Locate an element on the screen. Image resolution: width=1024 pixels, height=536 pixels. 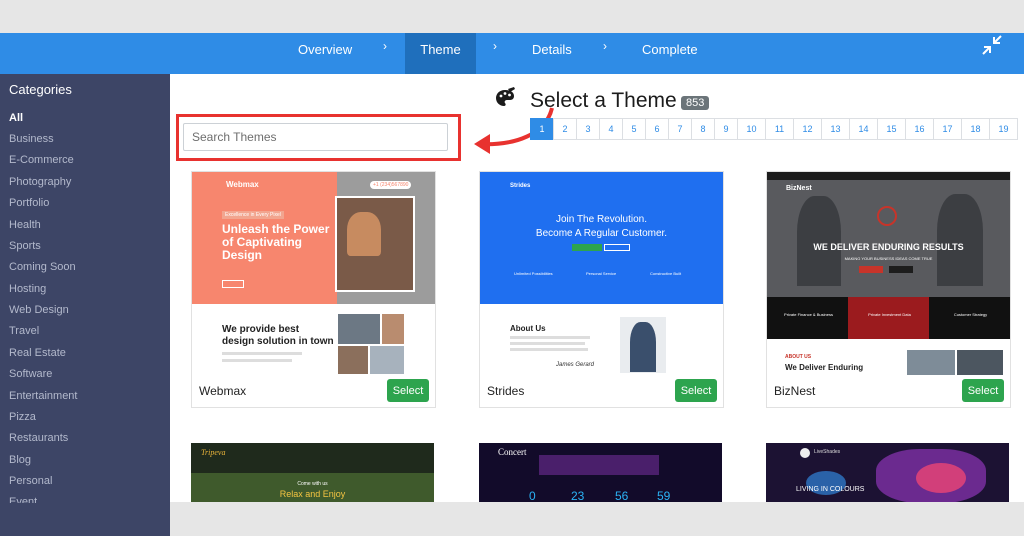
step-complete-label: Complete is located at coordinates (670, 49).